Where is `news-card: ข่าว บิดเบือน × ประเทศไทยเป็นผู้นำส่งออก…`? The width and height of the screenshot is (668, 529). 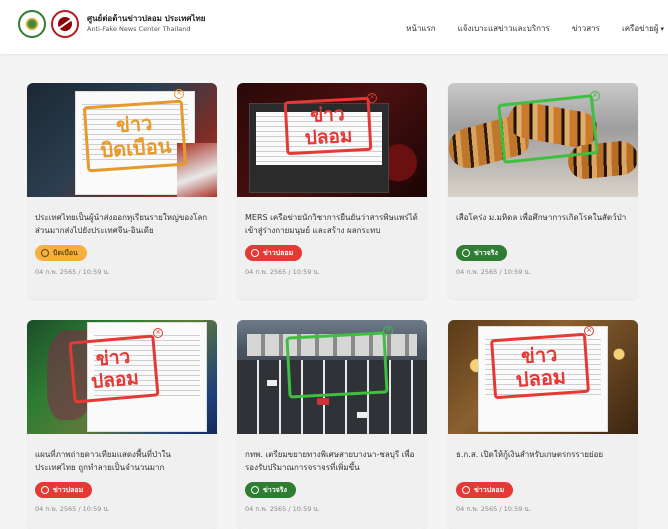 news-card: ข่าว บิดเบือน × ประเทศไทยเป็นผู้นำส่งออก… is located at coordinates (122, 191).